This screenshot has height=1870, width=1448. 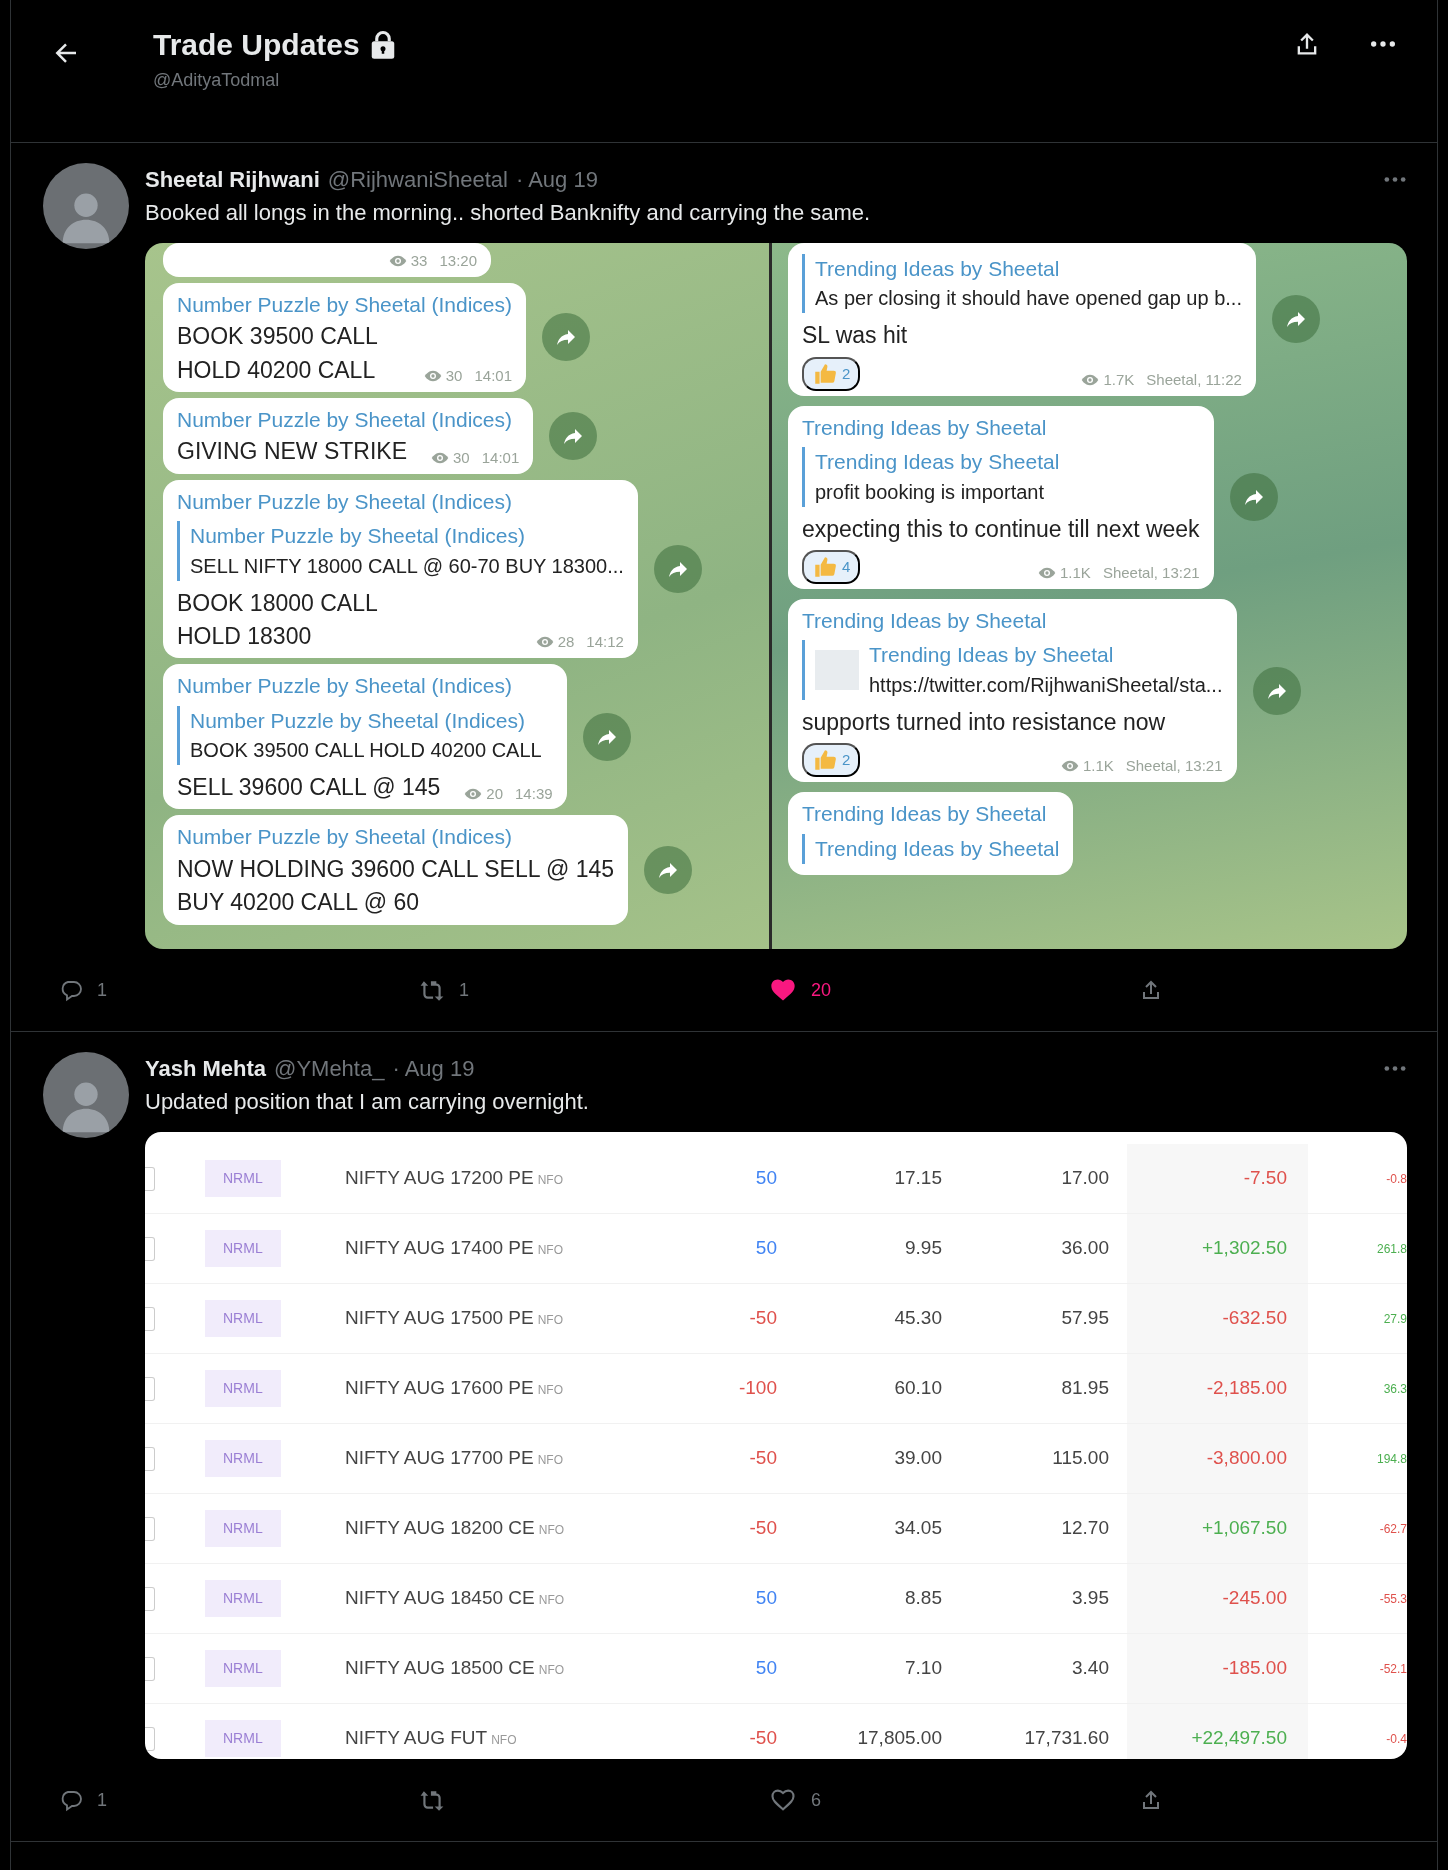 What do you see at coordinates (918, 1528) in the screenshot?
I see `average-price-cell-text: 34.05` at bounding box center [918, 1528].